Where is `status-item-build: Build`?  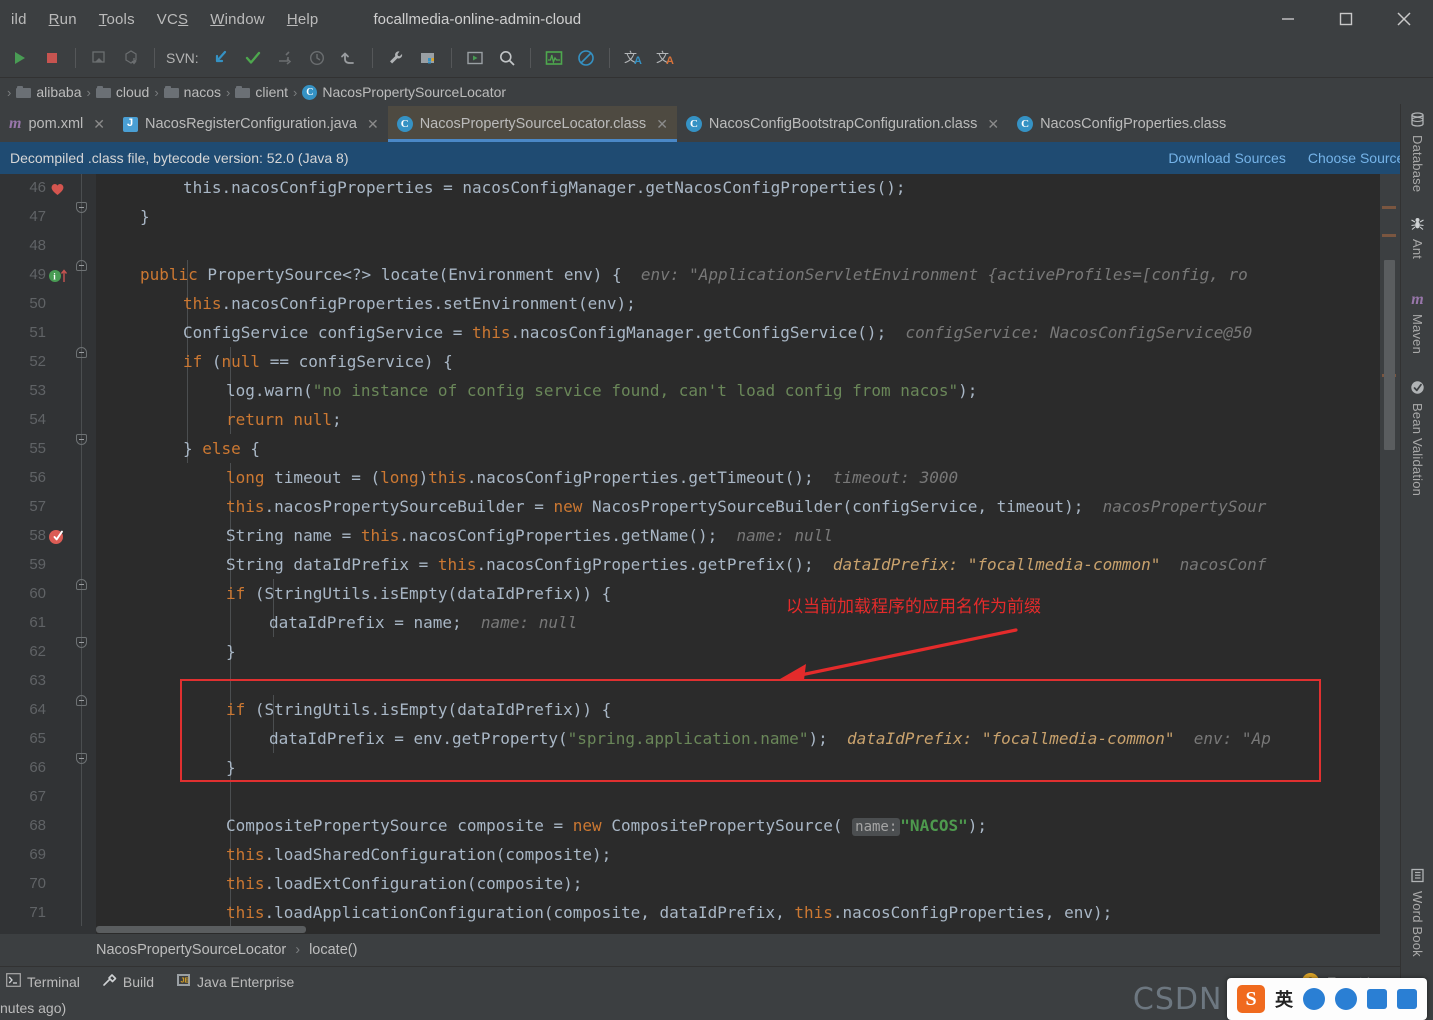 status-item-build: Build is located at coordinates (128, 981).